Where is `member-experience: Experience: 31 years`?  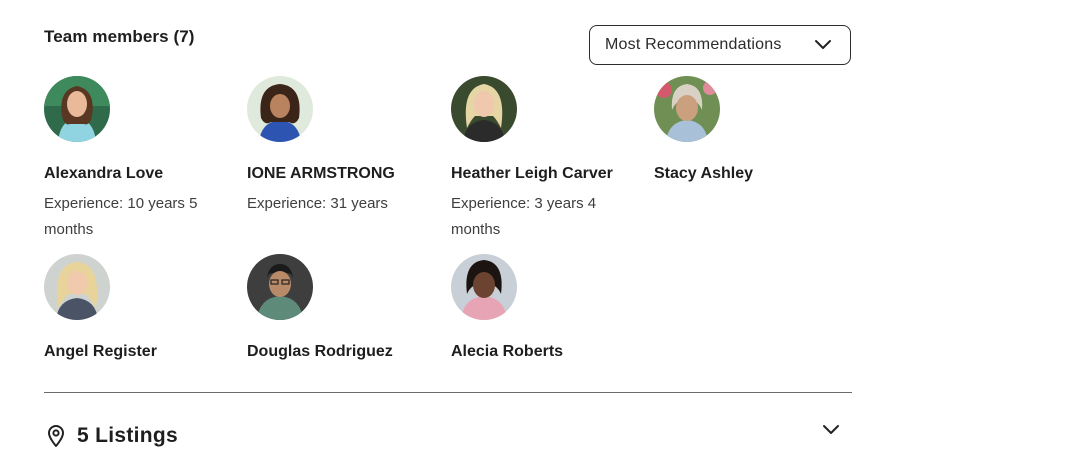
member-experience: Experience: 31 years is located at coordinates (317, 203).